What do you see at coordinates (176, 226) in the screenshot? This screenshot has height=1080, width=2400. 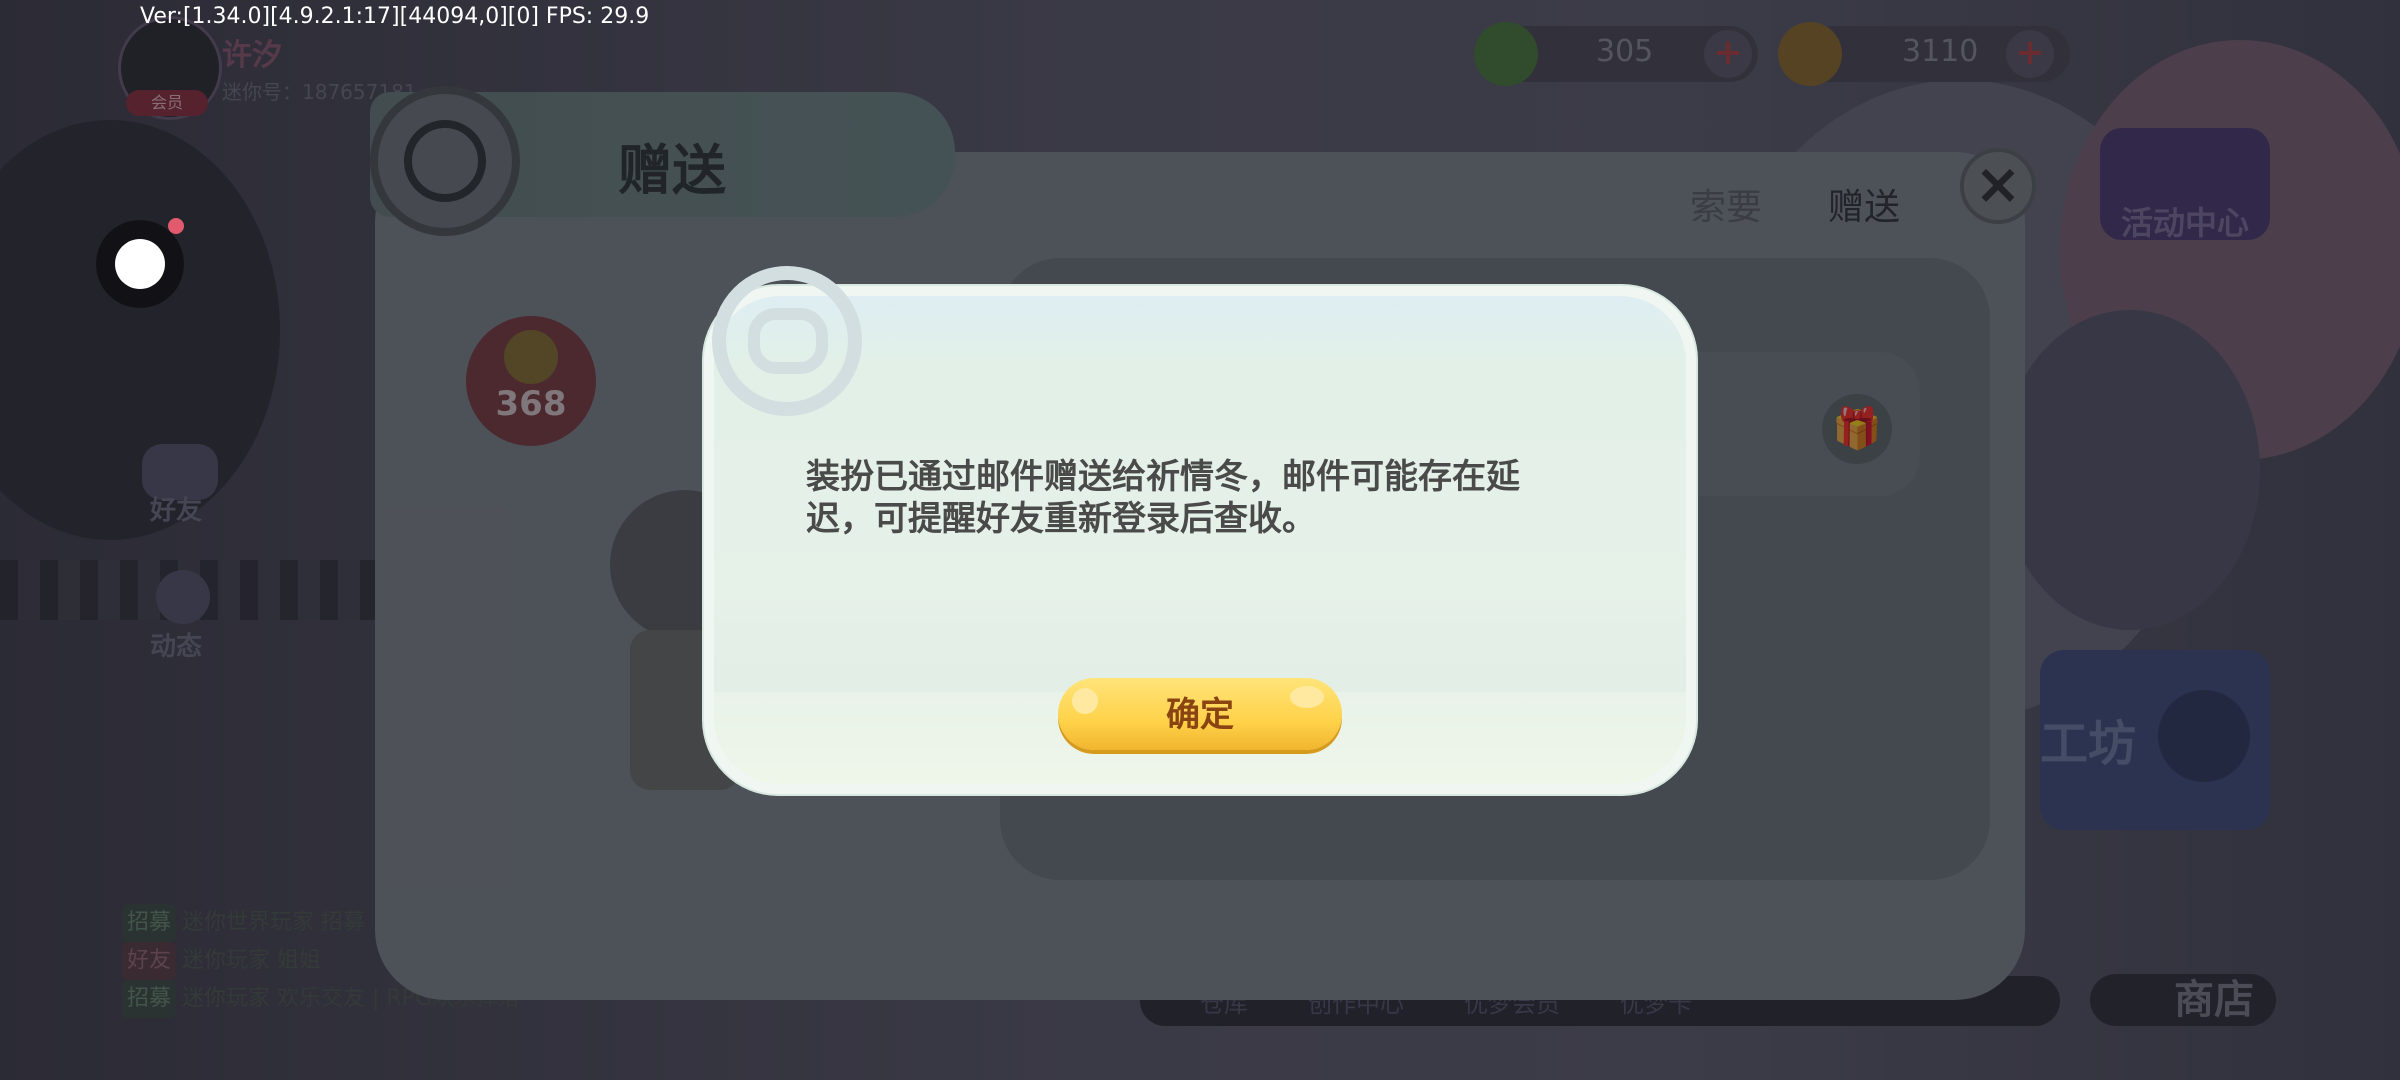 I see `notification-dot` at bounding box center [176, 226].